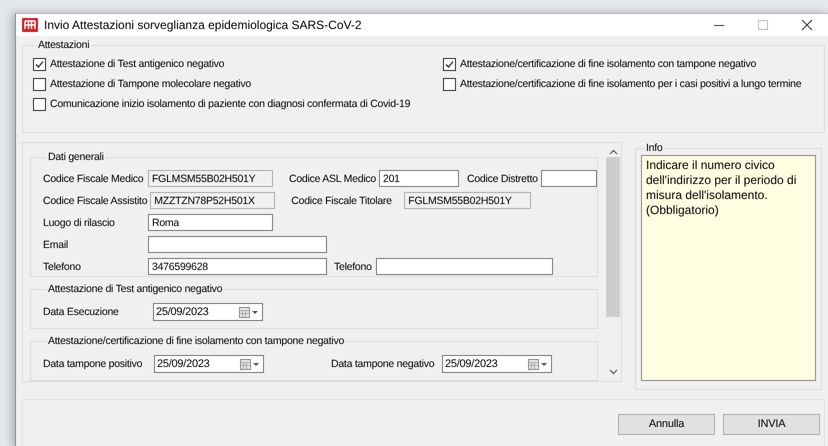 The width and height of the screenshot is (828, 446). I want to click on group-title: Attestazione di Test antigenico negativo, so click(135, 289).